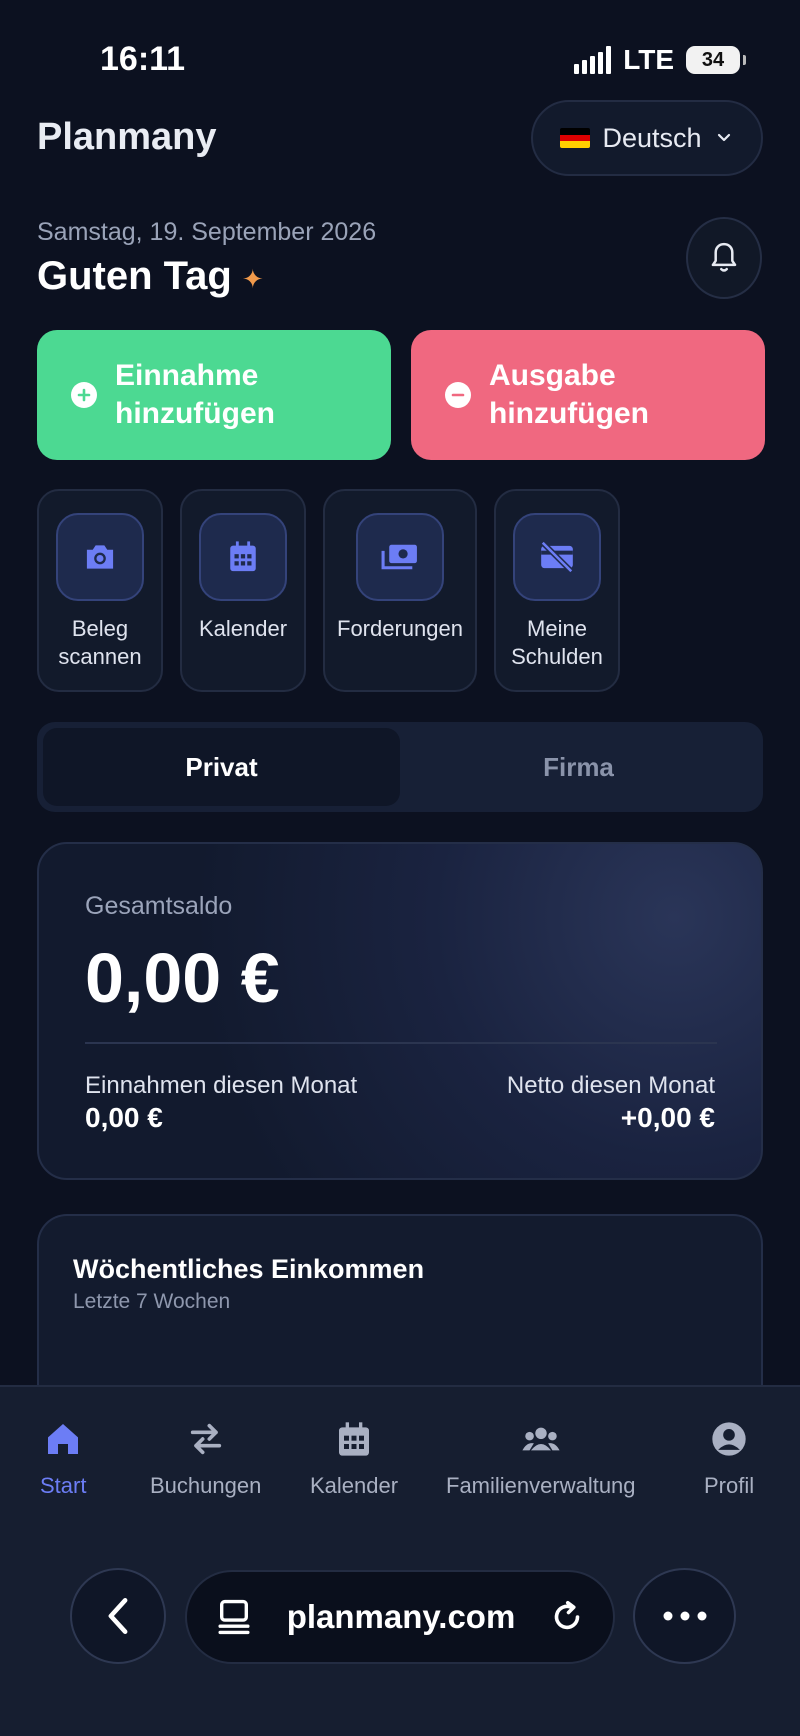  I want to click on more-icon, so click(684, 1616).